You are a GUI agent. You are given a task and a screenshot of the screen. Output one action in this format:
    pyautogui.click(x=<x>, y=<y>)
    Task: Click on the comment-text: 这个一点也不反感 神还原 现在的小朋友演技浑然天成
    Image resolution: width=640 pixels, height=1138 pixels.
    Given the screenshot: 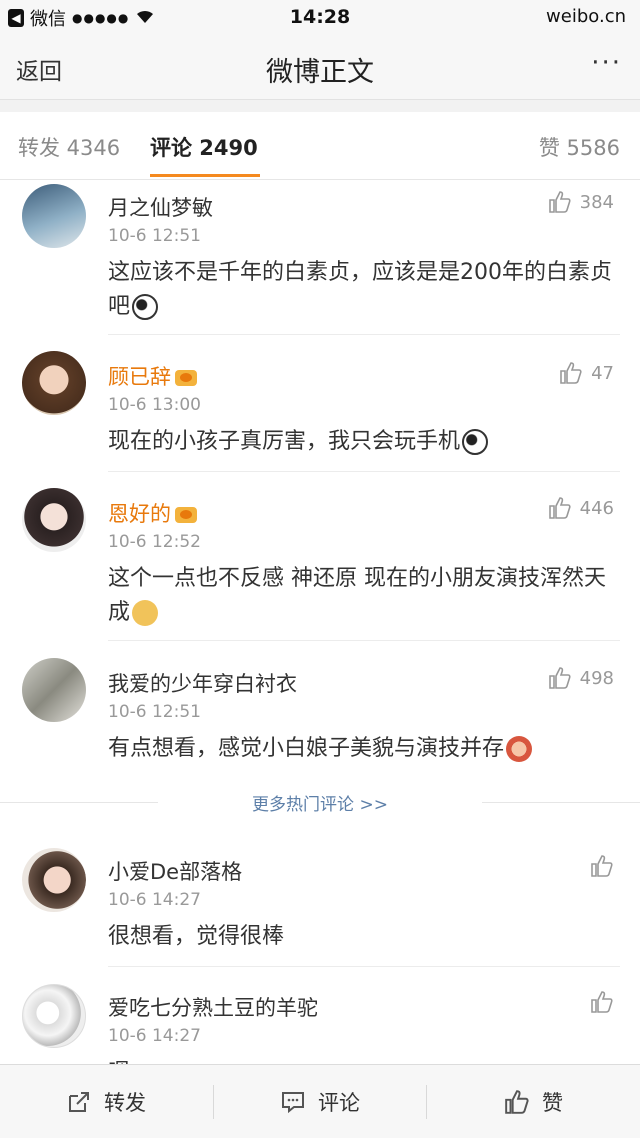 What is the action you would take?
    pyautogui.click(x=363, y=596)
    